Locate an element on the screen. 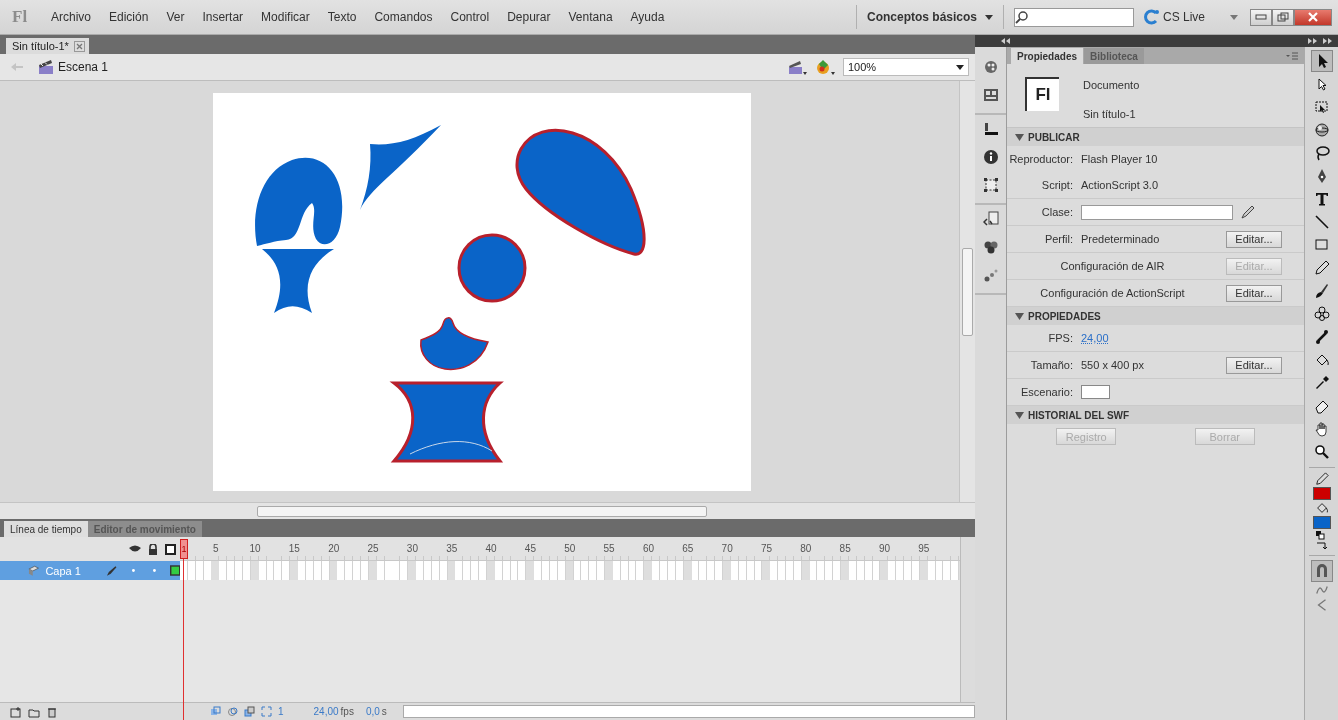 This screenshot has width=1338, height=720. edit-frames-icon is located at coordinates (249, 711).